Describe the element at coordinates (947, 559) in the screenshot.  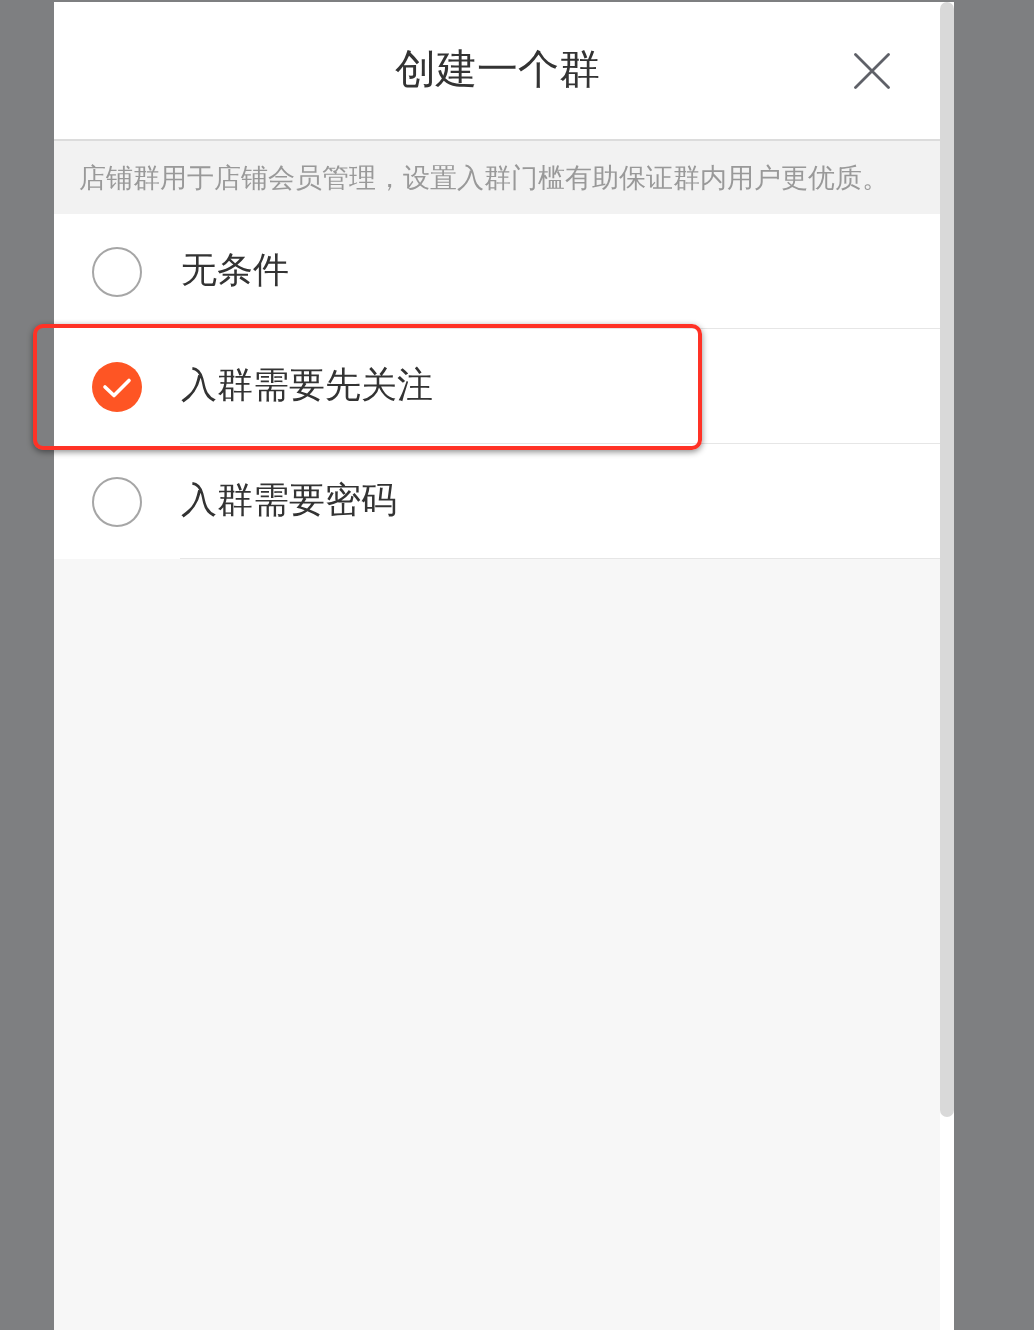
I see `scrollbar-thumb` at that location.